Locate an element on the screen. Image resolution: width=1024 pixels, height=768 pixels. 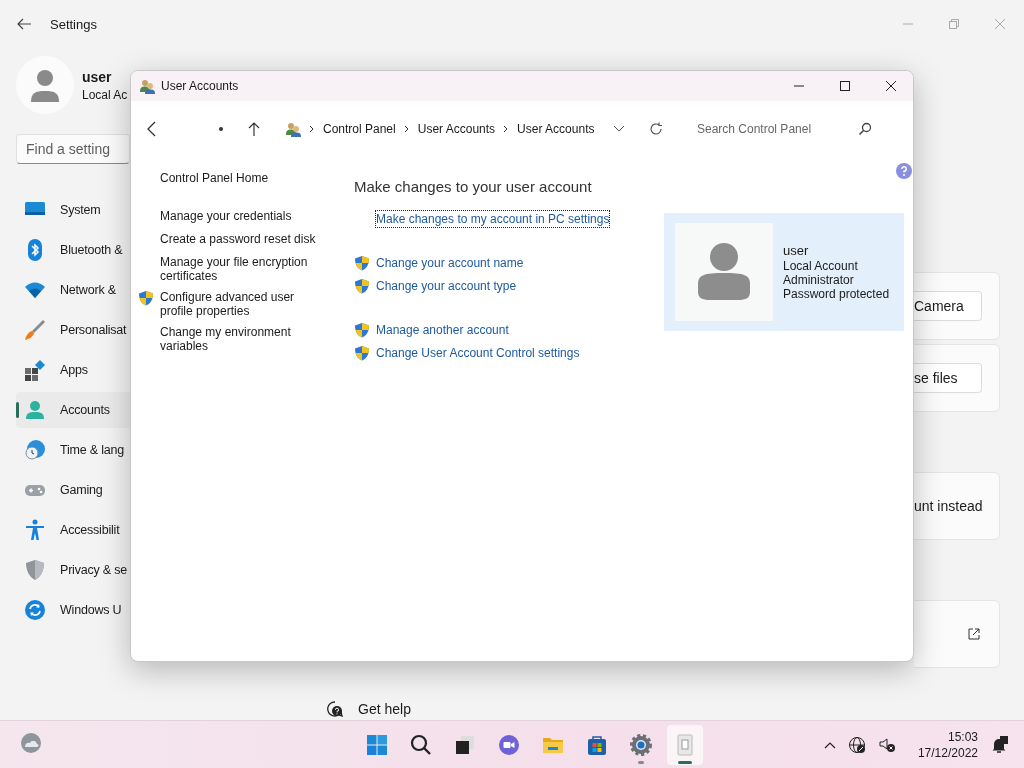
task-link: Change my environment variables is located at coordinates (240, 339).